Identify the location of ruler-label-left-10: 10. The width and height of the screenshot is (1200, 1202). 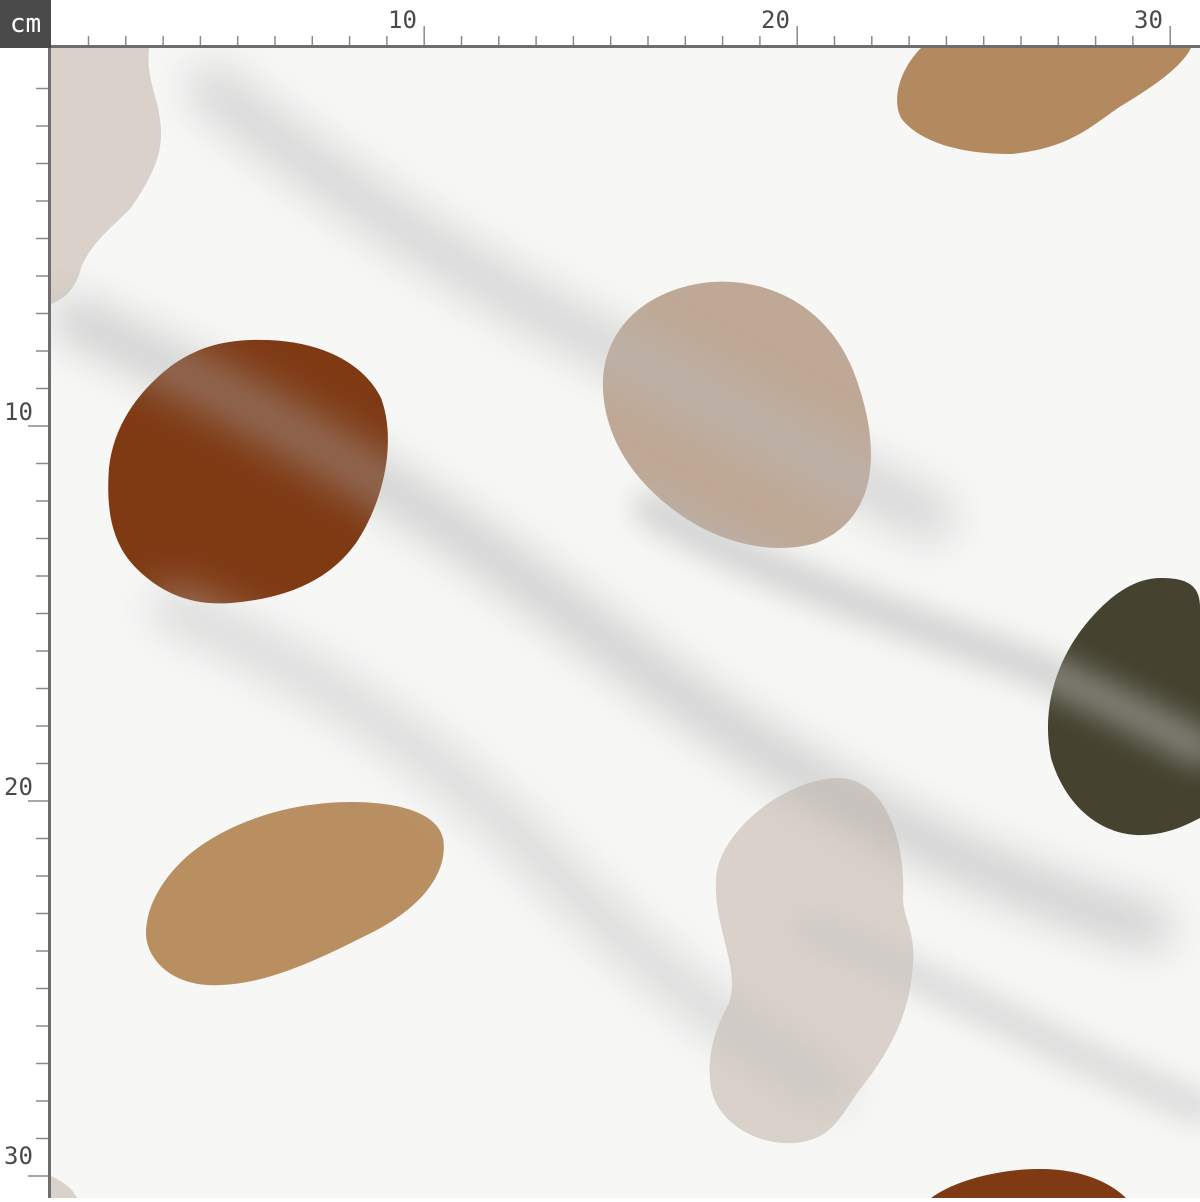
(18, 412).